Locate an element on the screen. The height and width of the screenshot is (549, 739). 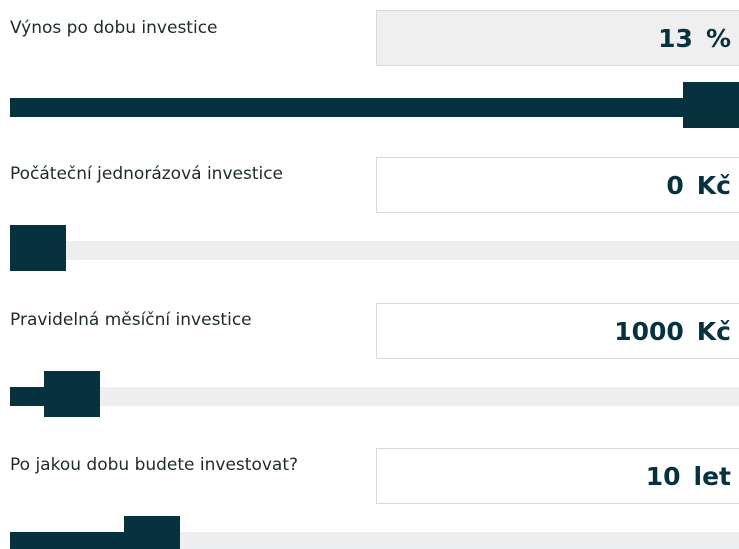
return-slider-fill is located at coordinates (360, 107).